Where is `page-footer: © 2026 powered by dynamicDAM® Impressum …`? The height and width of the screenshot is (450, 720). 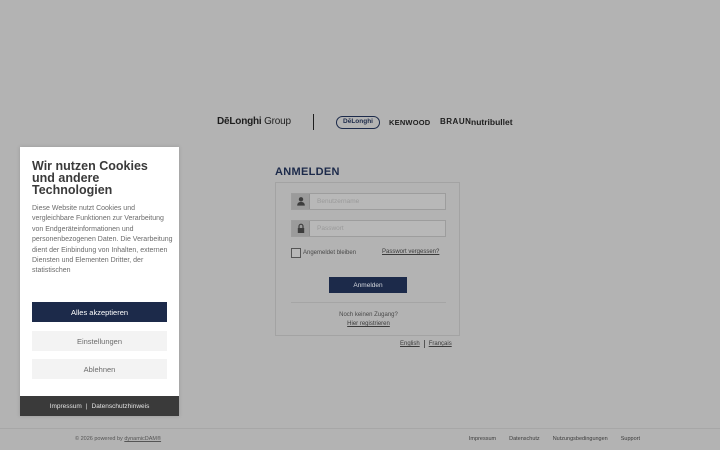 page-footer: © 2026 powered by dynamicDAM® Impressum … is located at coordinates (360, 439).